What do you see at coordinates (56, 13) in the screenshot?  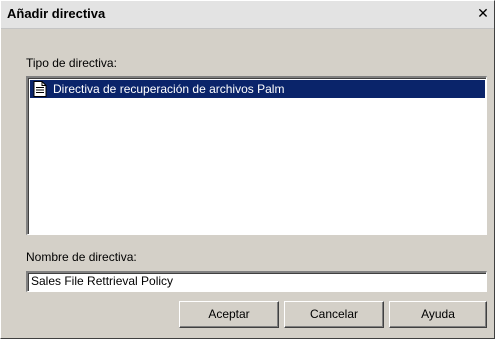 I see `dialog-title: Añadir directiva` at bounding box center [56, 13].